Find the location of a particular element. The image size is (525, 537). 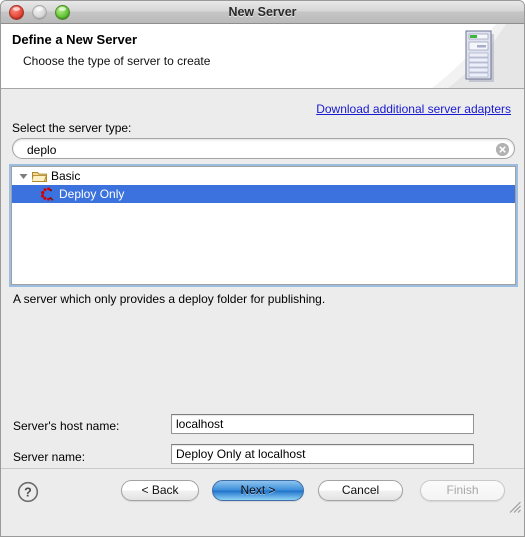

page-title: Define a New Server is located at coordinates (75, 39).